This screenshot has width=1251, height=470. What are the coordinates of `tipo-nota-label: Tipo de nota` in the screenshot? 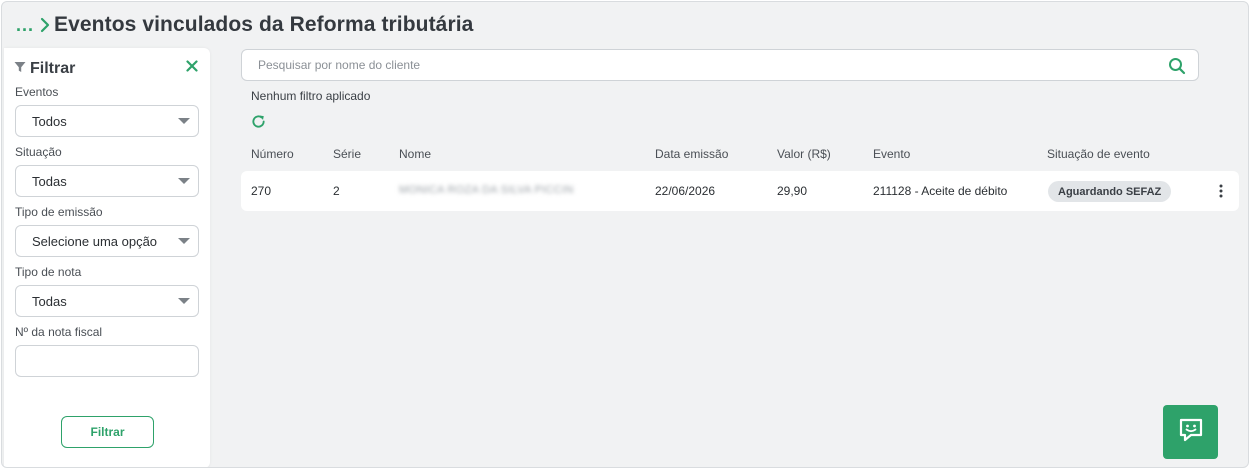 It's located at (48, 272).